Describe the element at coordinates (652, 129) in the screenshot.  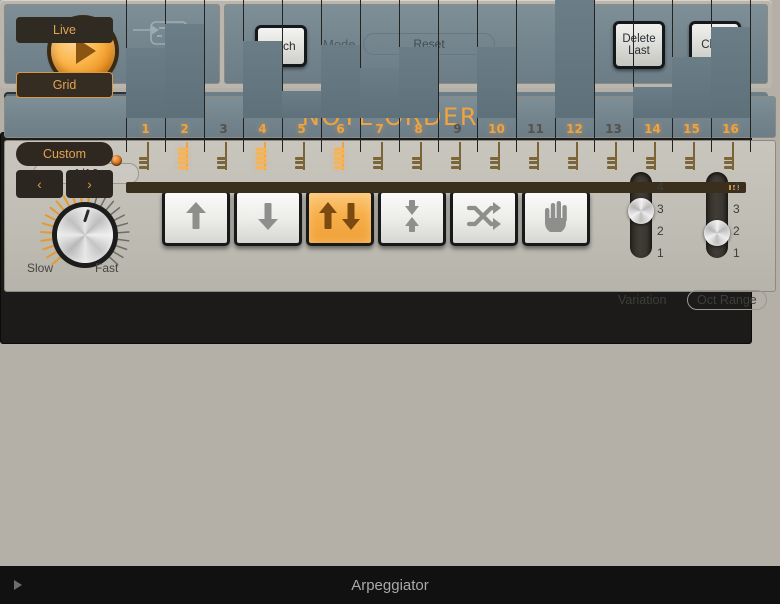
I see `step-number-14: 14` at that location.